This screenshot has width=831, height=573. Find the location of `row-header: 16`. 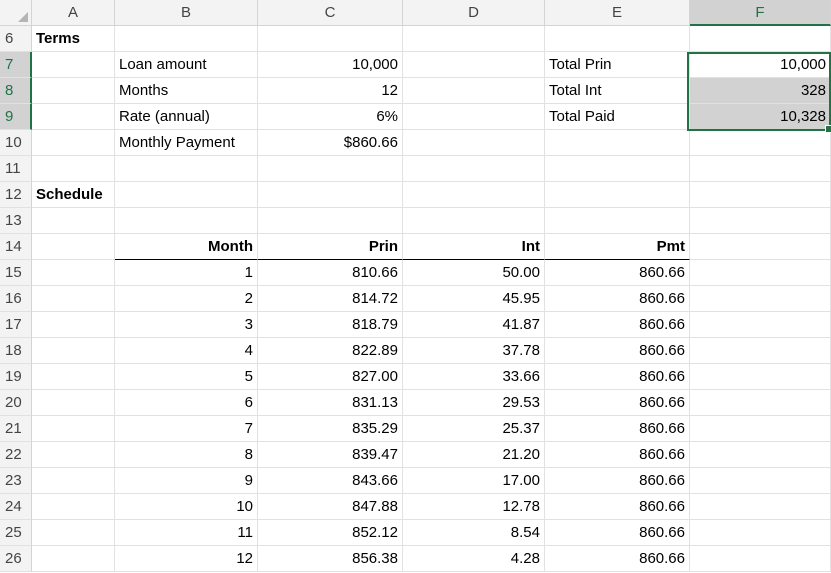

row-header: 16 is located at coordinates (16, 299).